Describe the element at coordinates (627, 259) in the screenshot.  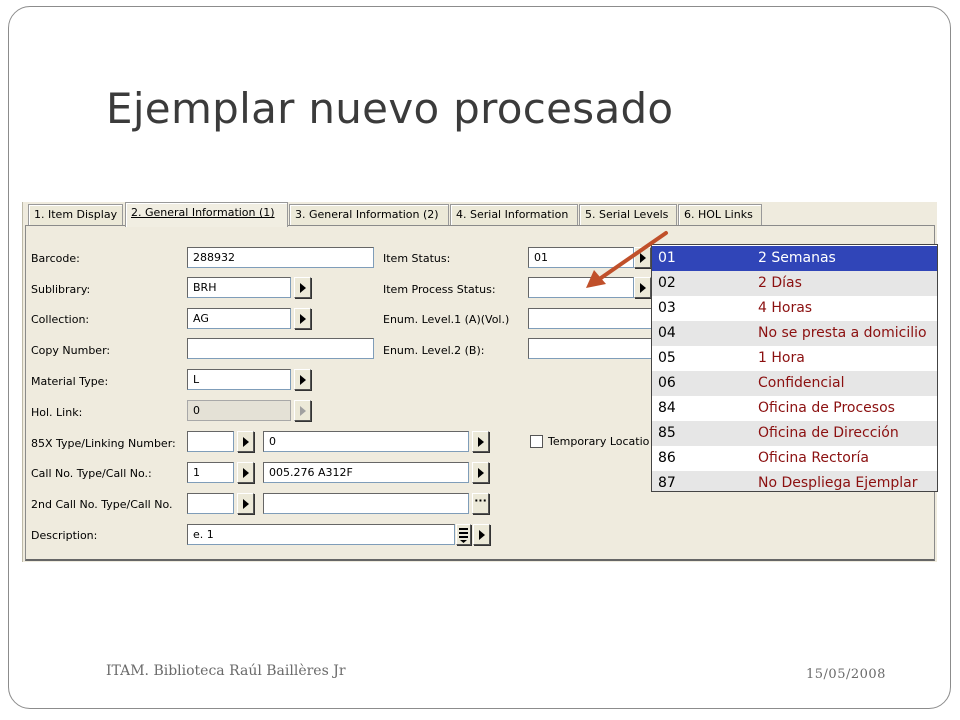
I see `arrow-icon` at that location.